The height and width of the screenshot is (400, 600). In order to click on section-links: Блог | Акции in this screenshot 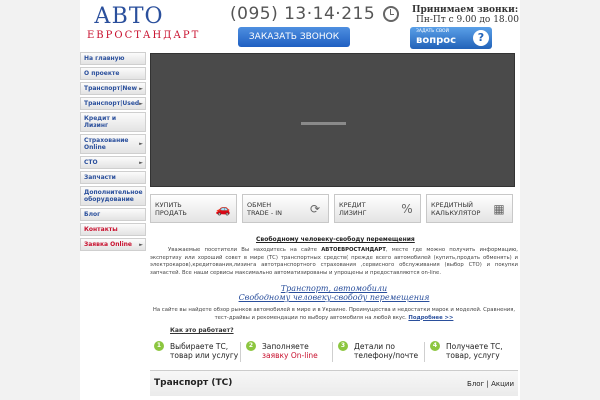, I will do `click(490, 384)`.